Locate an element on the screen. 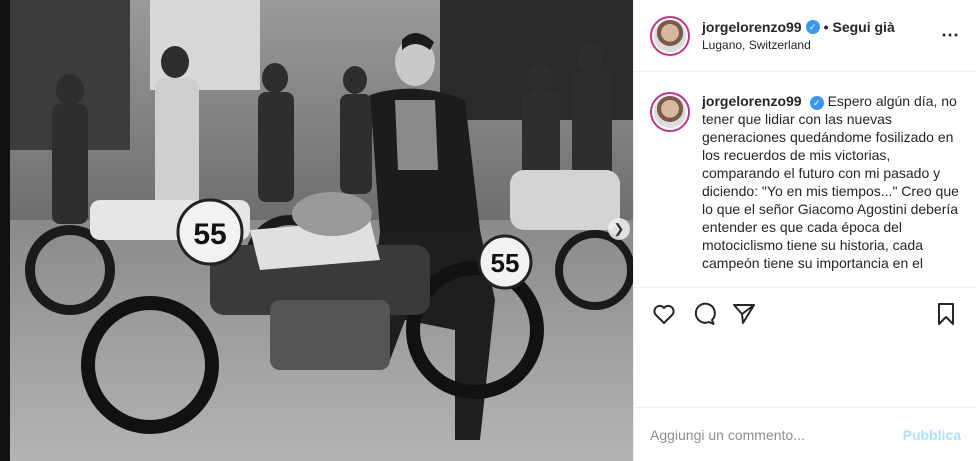  bike-number-right: 55 is located at coordinates (505, 263).